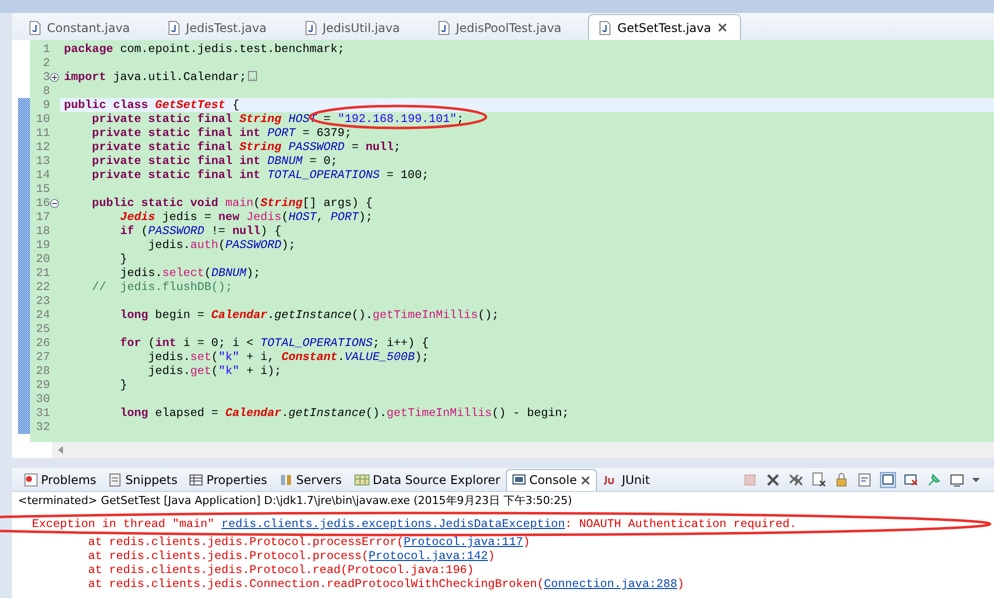 The width and height of the screenshot is (994, 598). I want to click on source-link: Protocol.java:117, so click(463, 542).